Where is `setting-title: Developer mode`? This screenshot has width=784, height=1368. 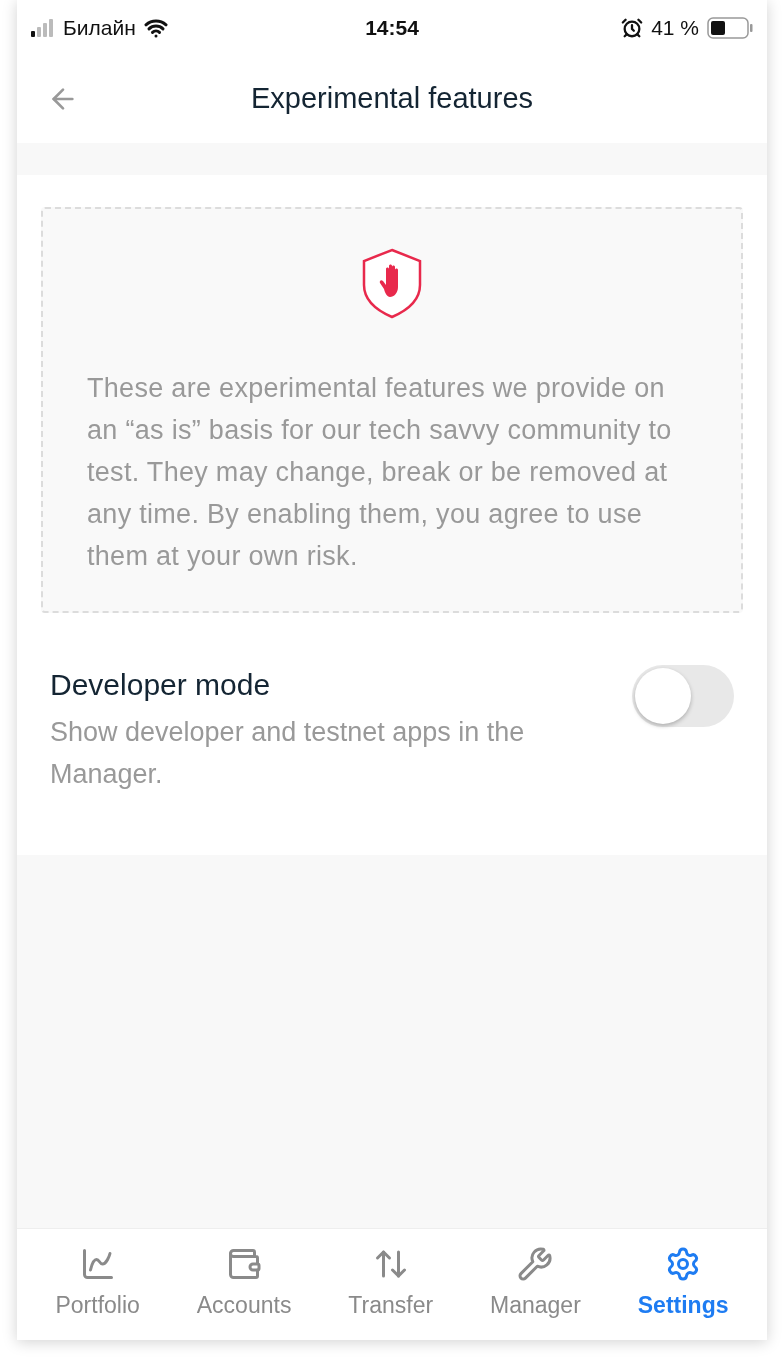 setting-title: Developer mode is located at coordinates (161, 685).